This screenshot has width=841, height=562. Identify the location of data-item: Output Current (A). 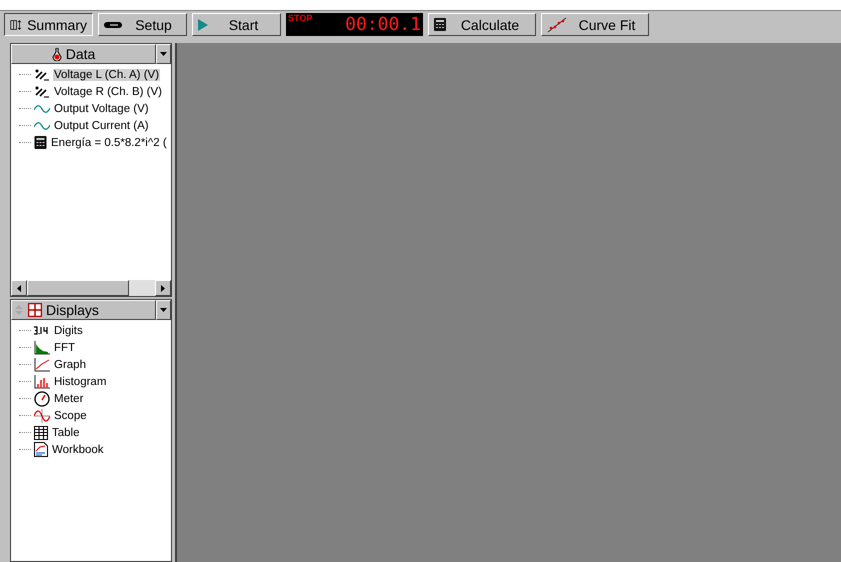
(101, 126).